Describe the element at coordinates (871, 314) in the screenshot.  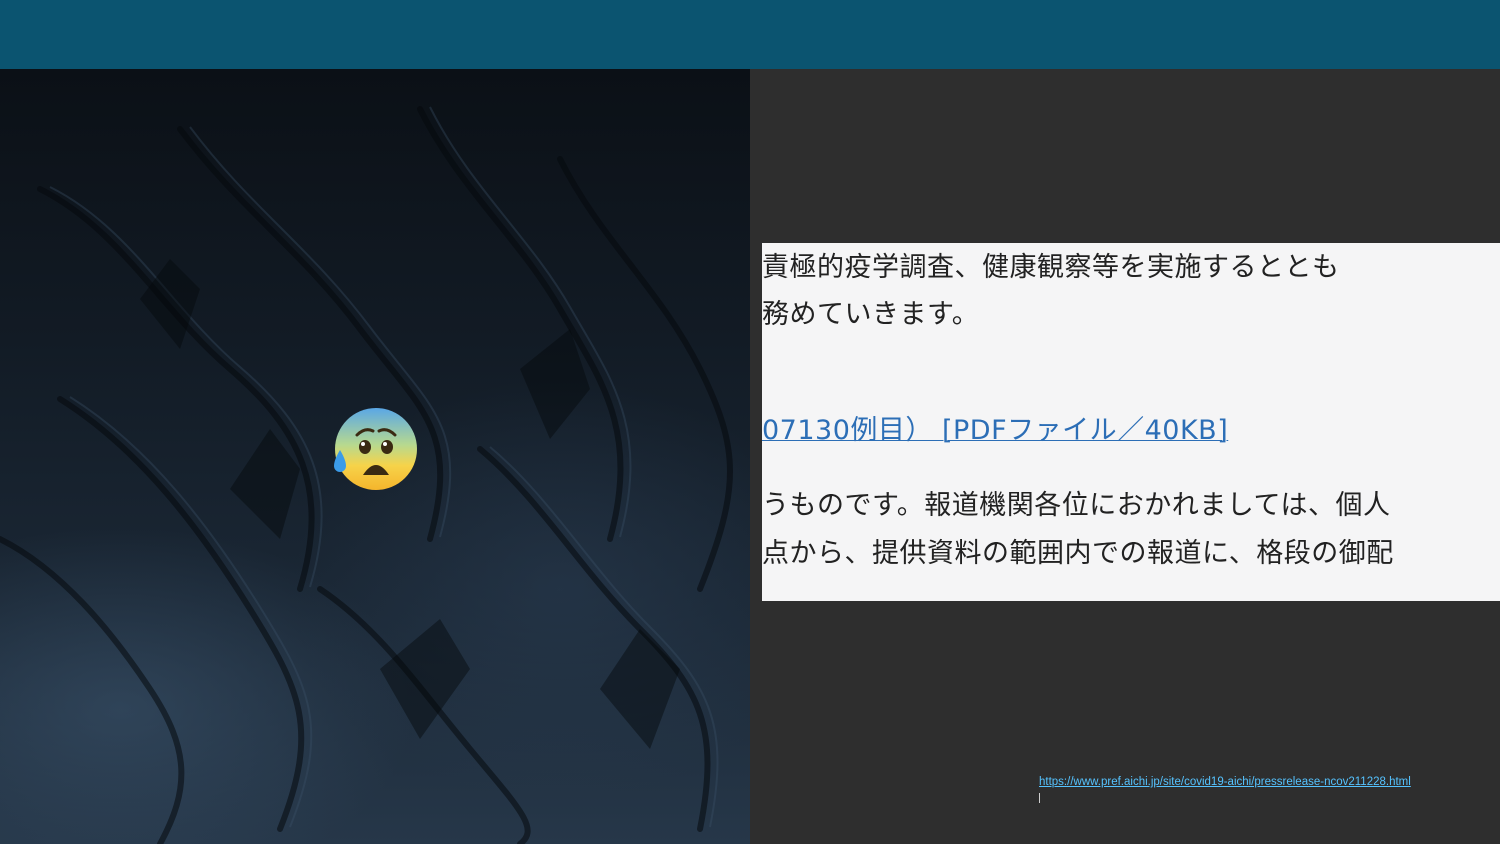
I see `document-text-line: 務めていきます。` at that location.